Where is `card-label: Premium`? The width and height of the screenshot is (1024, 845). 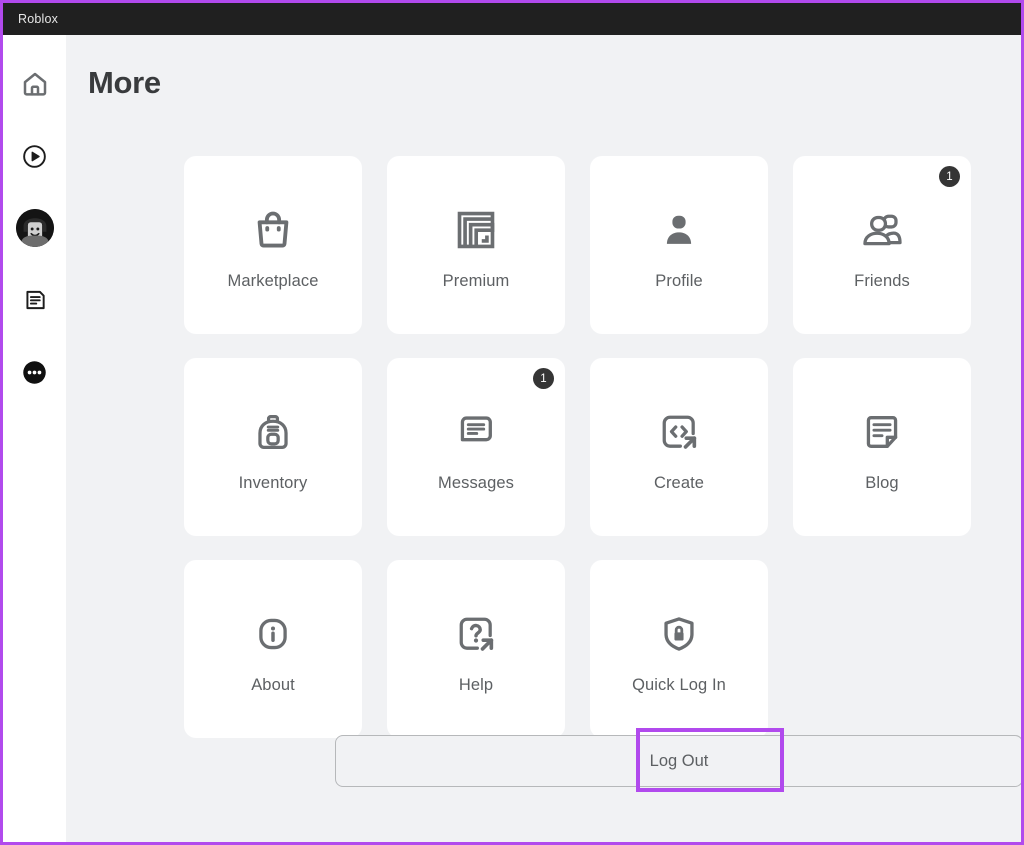
card-label: Premium is located at coordinates (476, 280).